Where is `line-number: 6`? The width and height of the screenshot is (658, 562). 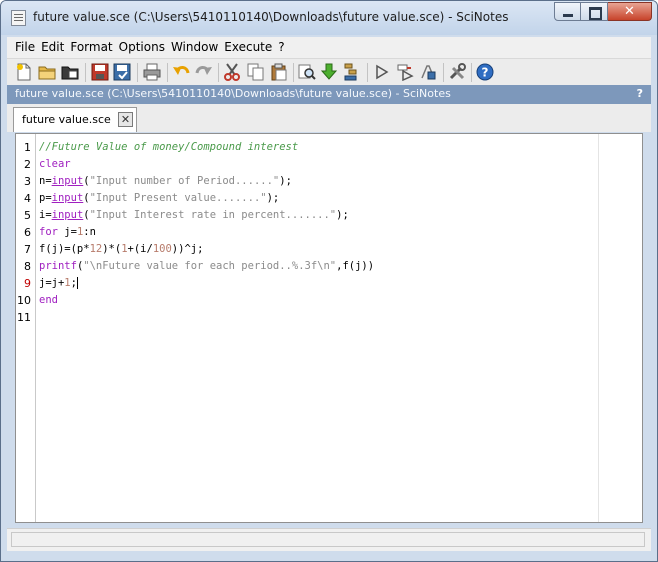
line-number: 6 is located at coordinates (27, 232).